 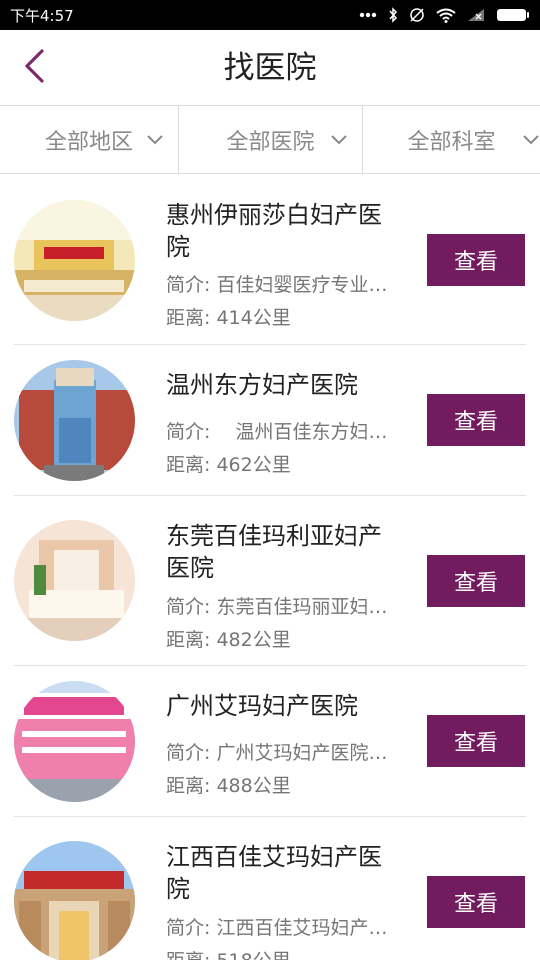 I want to click on hospital-intro: 简介: 温州百佳东方妇产医院, so click(x=286, y=432).